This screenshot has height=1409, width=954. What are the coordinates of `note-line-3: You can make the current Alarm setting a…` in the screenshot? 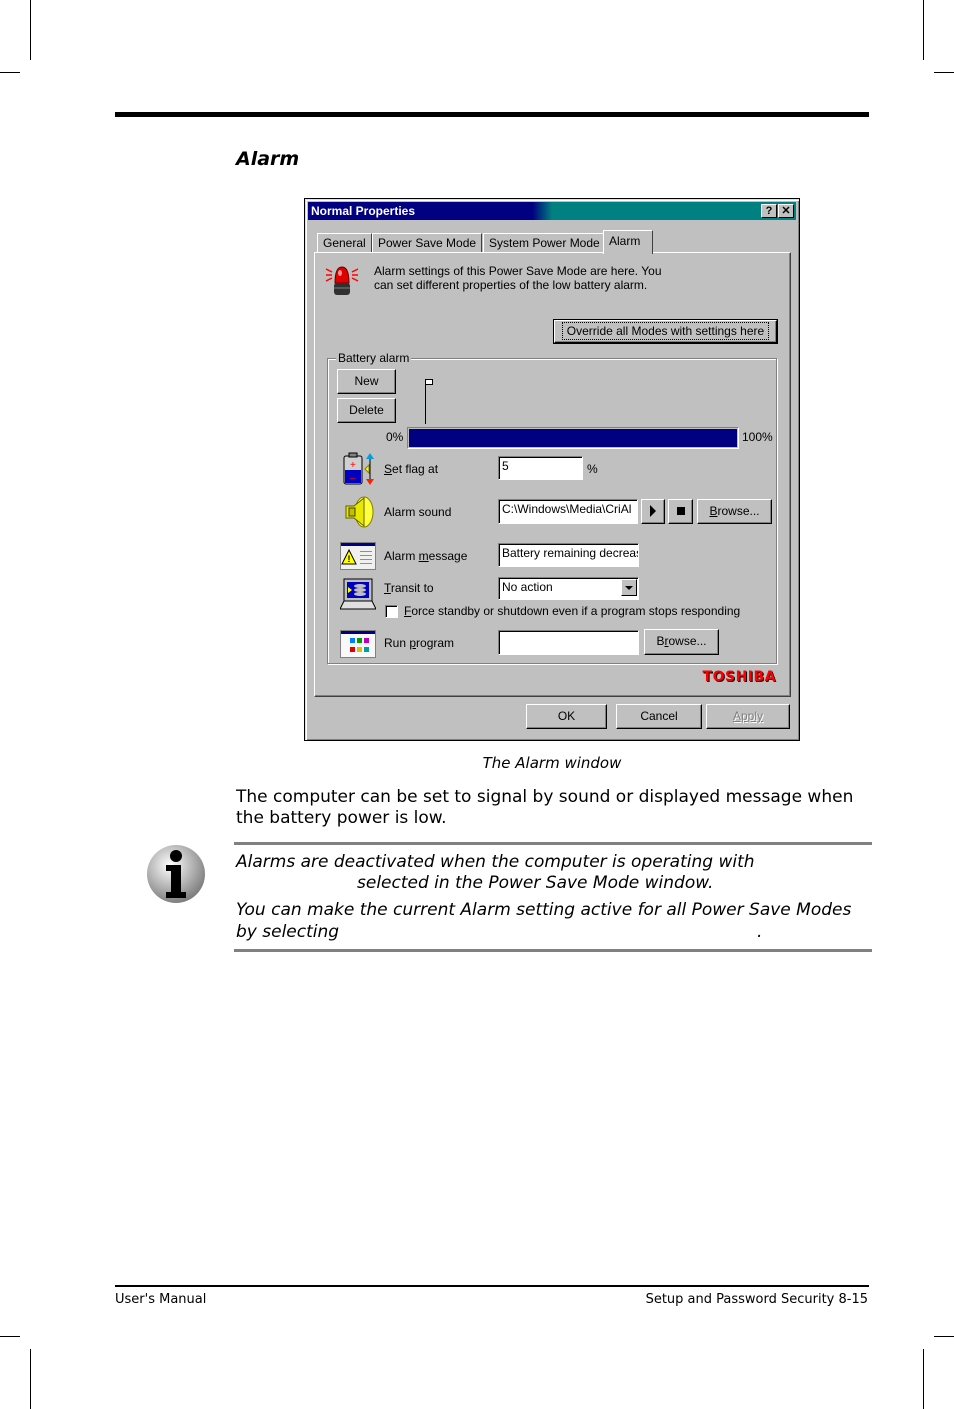 It's located at (544, 910).